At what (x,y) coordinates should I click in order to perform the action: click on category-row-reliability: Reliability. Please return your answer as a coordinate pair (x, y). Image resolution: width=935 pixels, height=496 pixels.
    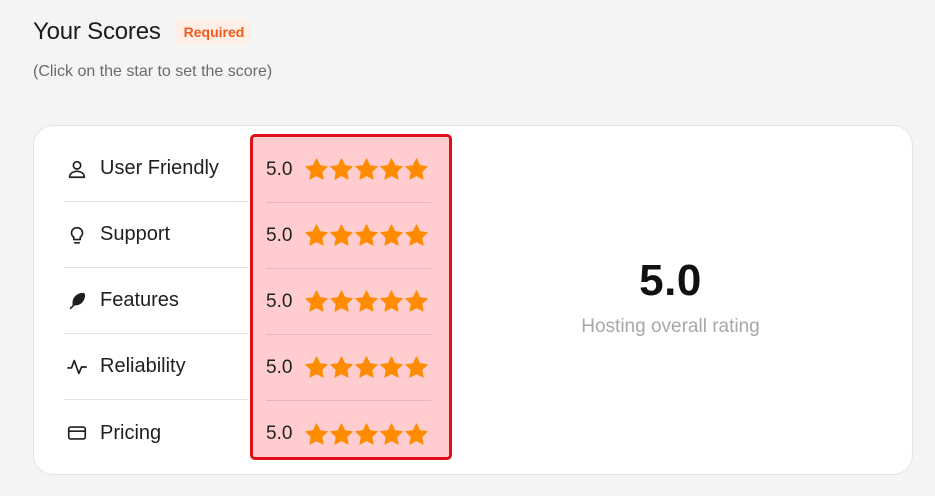
    Looking at the image, I should click on (156, 367).